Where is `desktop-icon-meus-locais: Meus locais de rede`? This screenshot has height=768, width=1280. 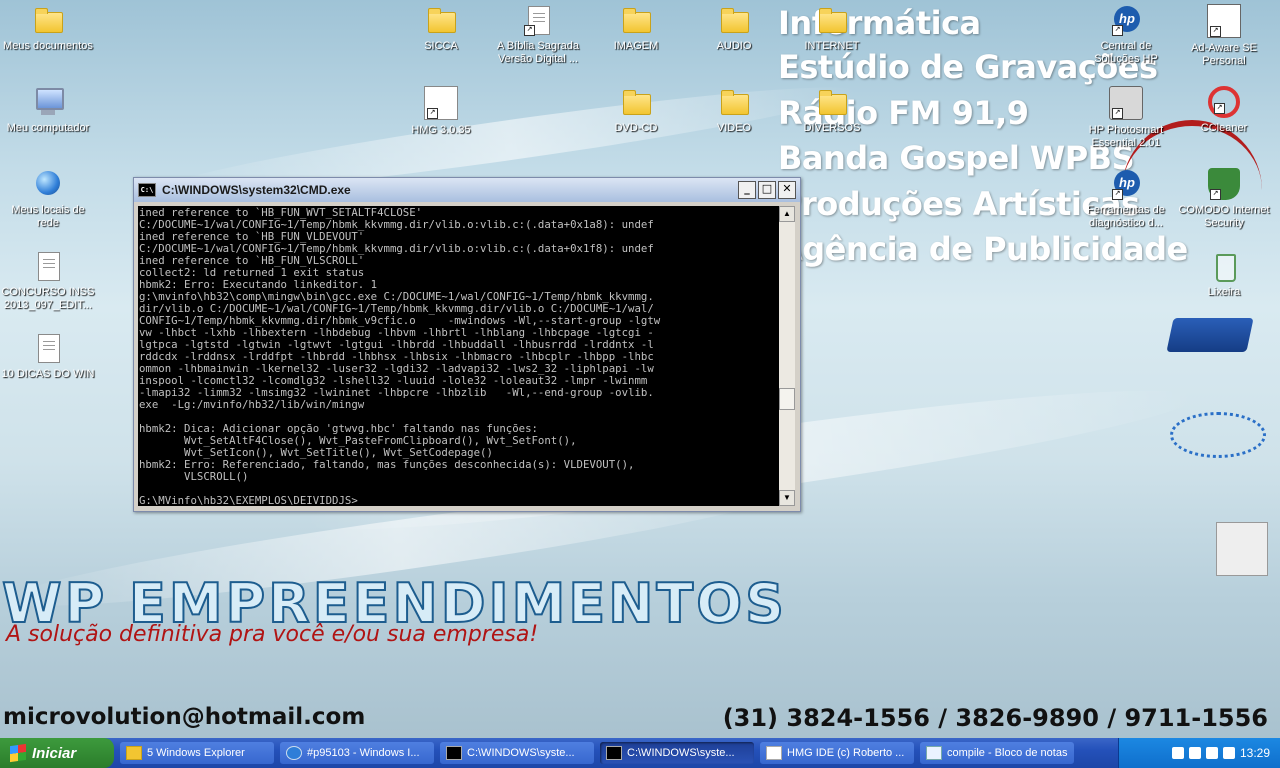 desktop-icon-meus-locais: Meus locais de rede is located at coordinates (48, 199).